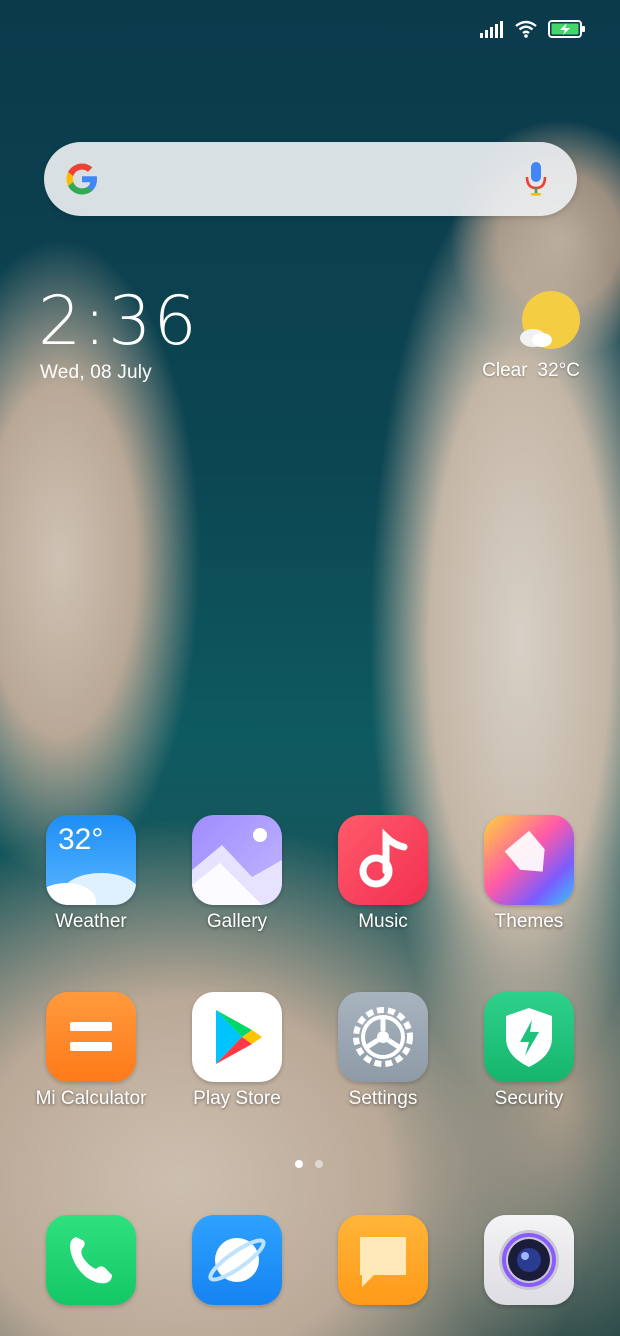 The width and height of the screenshot is (620, 1336). I want to click on mic-icon, so click(536, 179).